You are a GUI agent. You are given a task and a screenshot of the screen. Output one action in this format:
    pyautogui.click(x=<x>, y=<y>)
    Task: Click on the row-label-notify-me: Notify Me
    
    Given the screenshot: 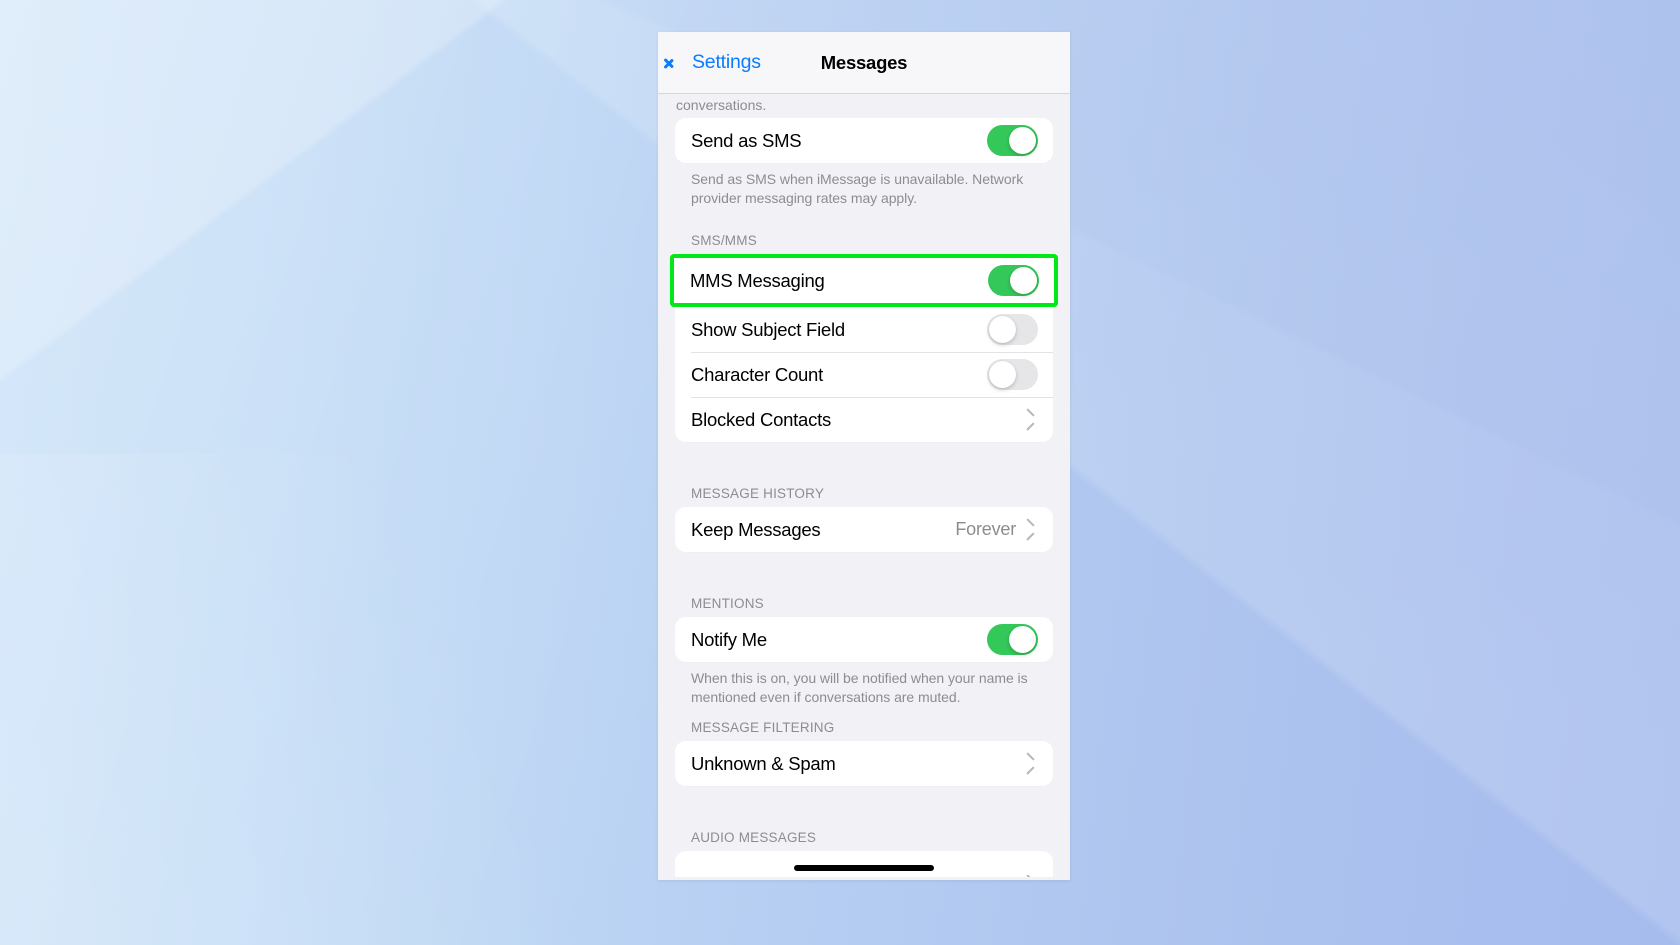 What is the action you would take?
    pyautogui.click(x=729, y=639)
    